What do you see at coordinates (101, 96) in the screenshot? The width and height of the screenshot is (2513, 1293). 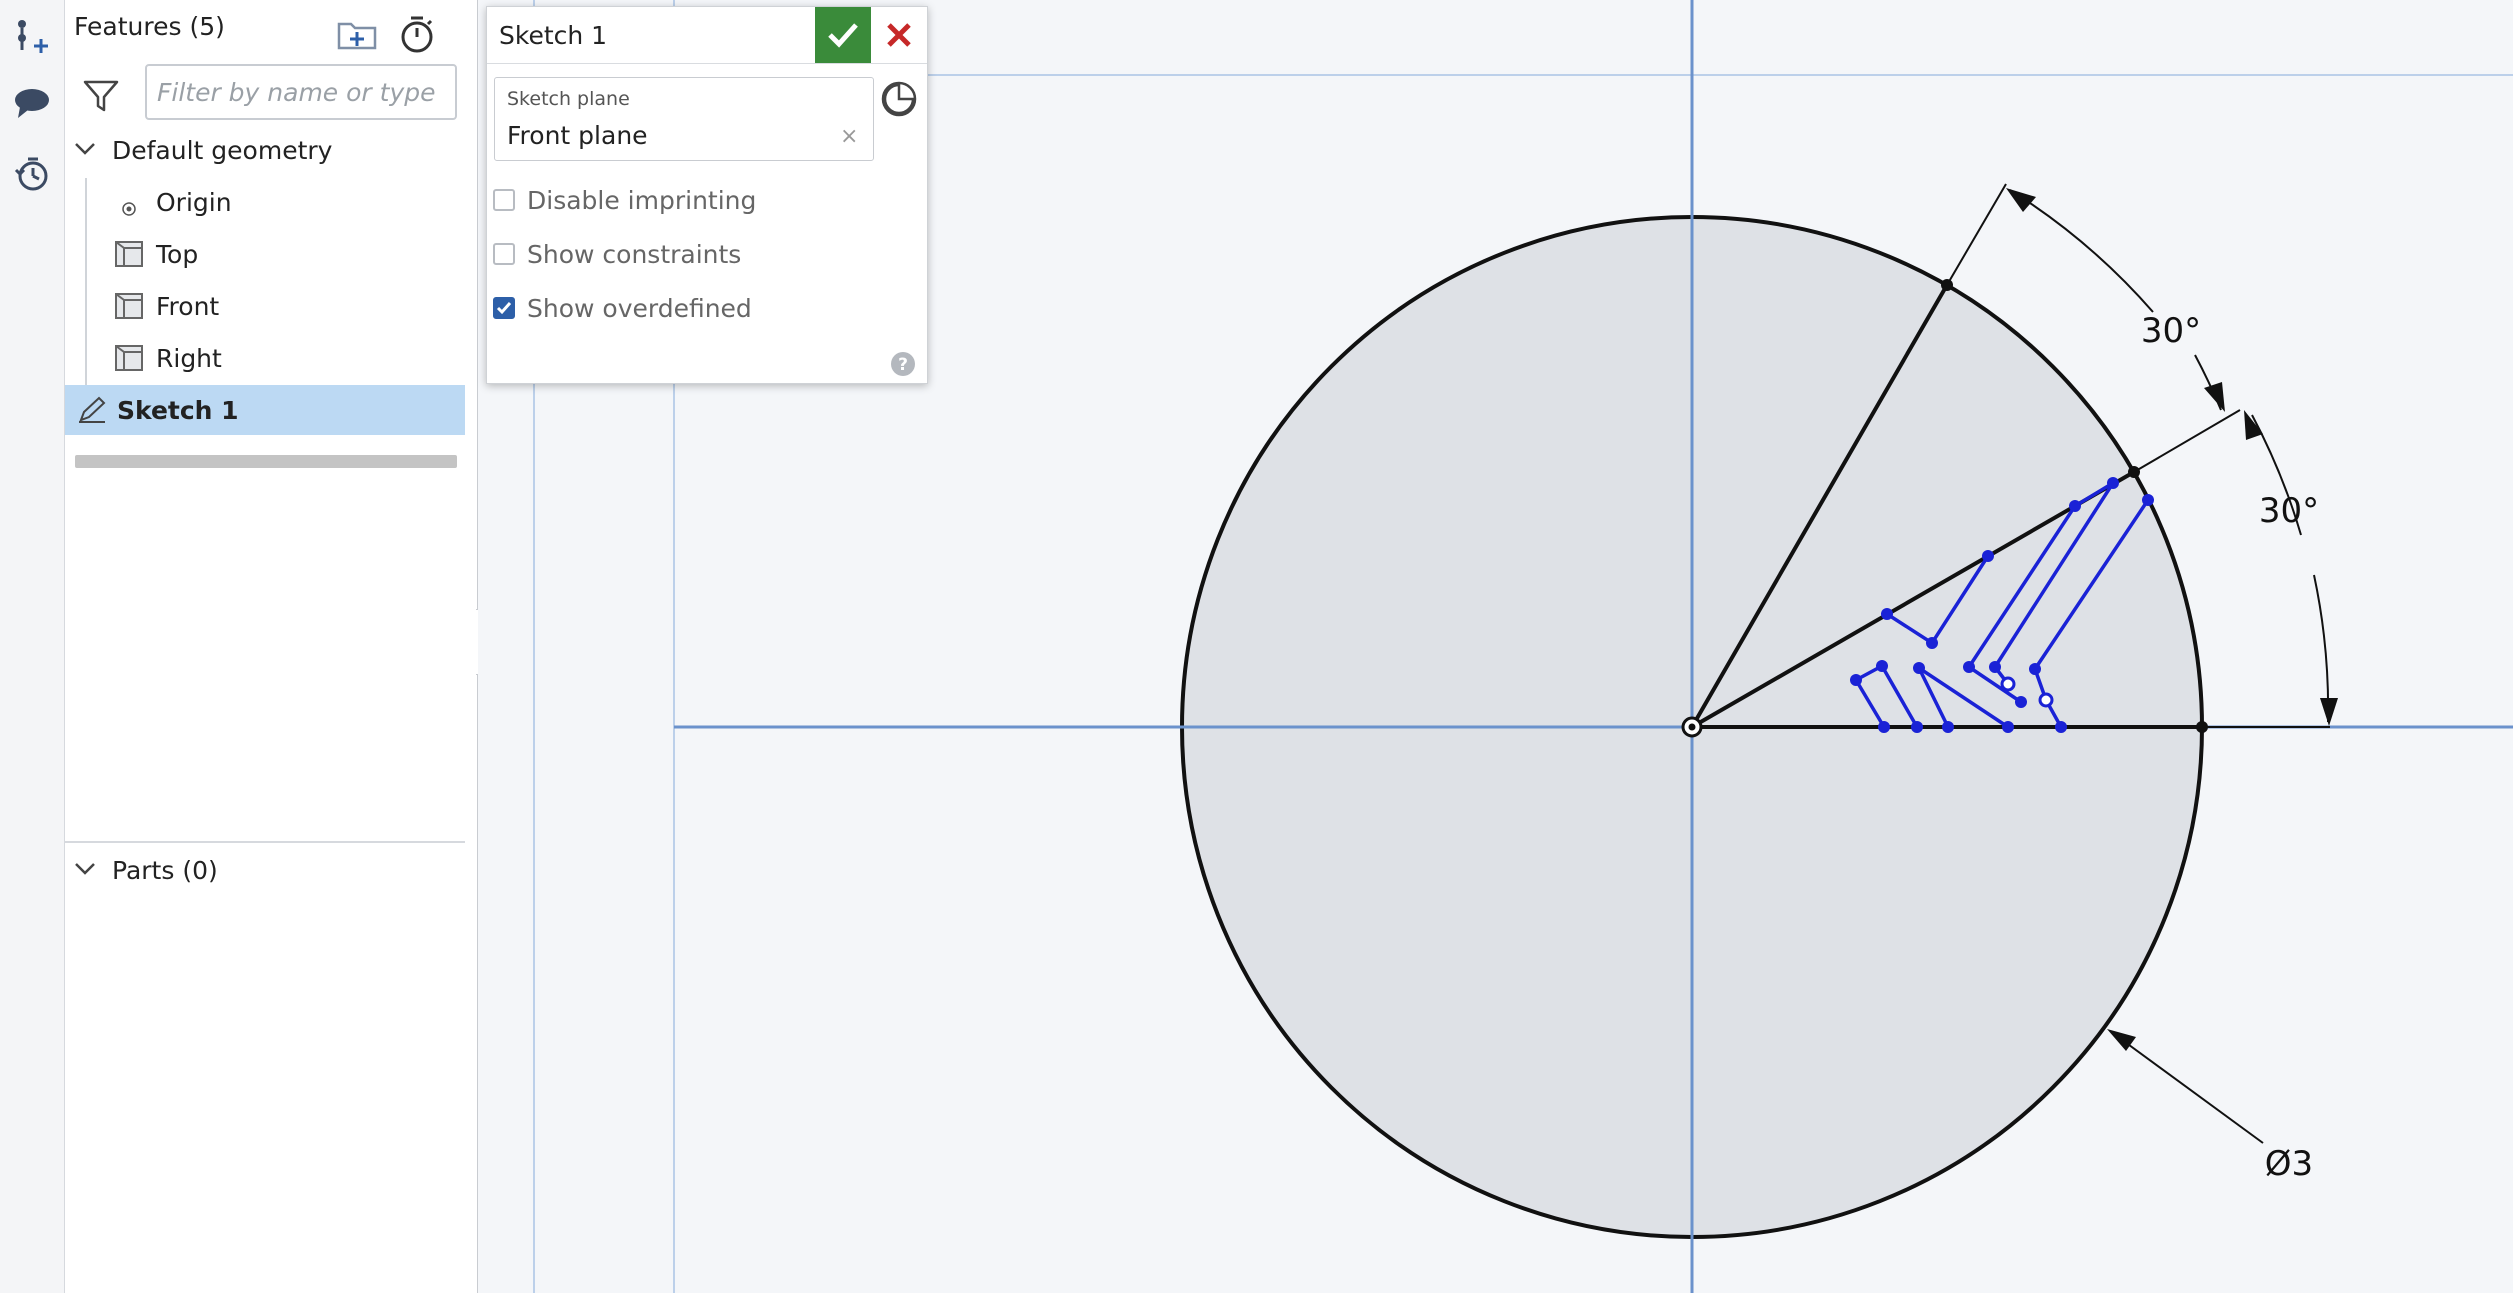 I see `filter-icon` at bounding box center [101, 96].